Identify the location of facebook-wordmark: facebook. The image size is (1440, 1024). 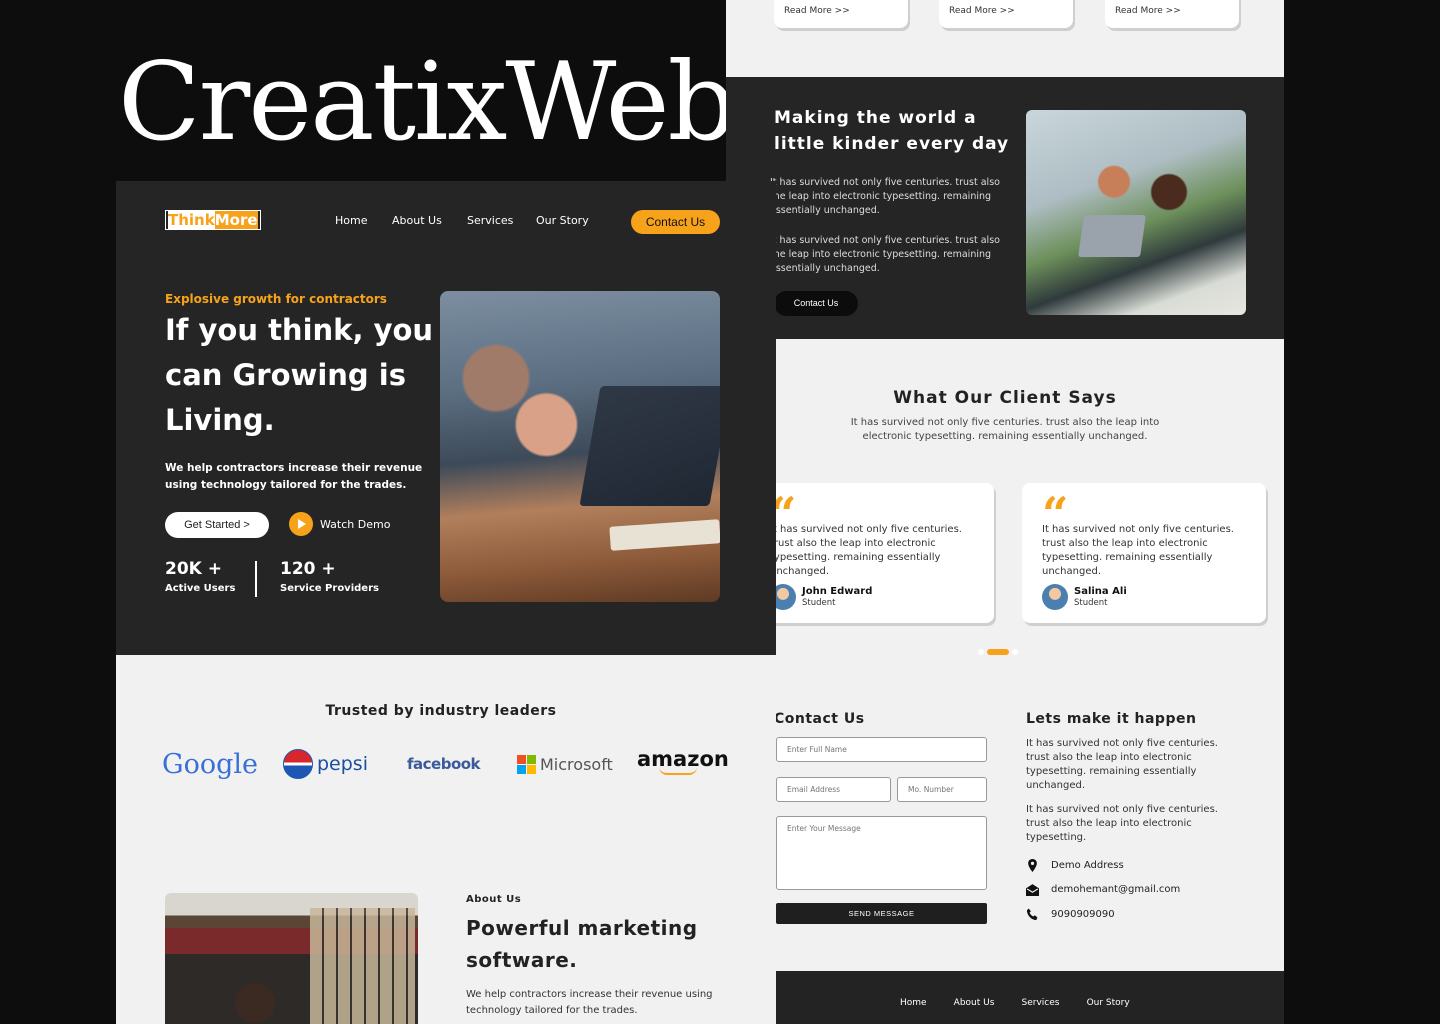
(444, 764).